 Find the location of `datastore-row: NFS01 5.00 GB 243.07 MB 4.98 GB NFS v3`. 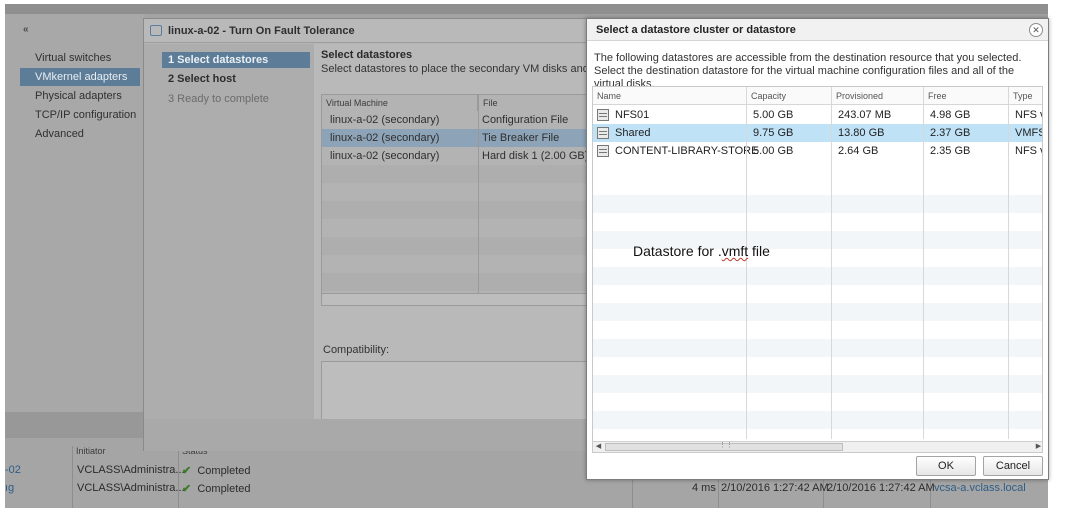

datastore-row: NFS01 5.00 GB 243.07 MB 4.98 GB NFS v3 is located at coordinates (817, 115).